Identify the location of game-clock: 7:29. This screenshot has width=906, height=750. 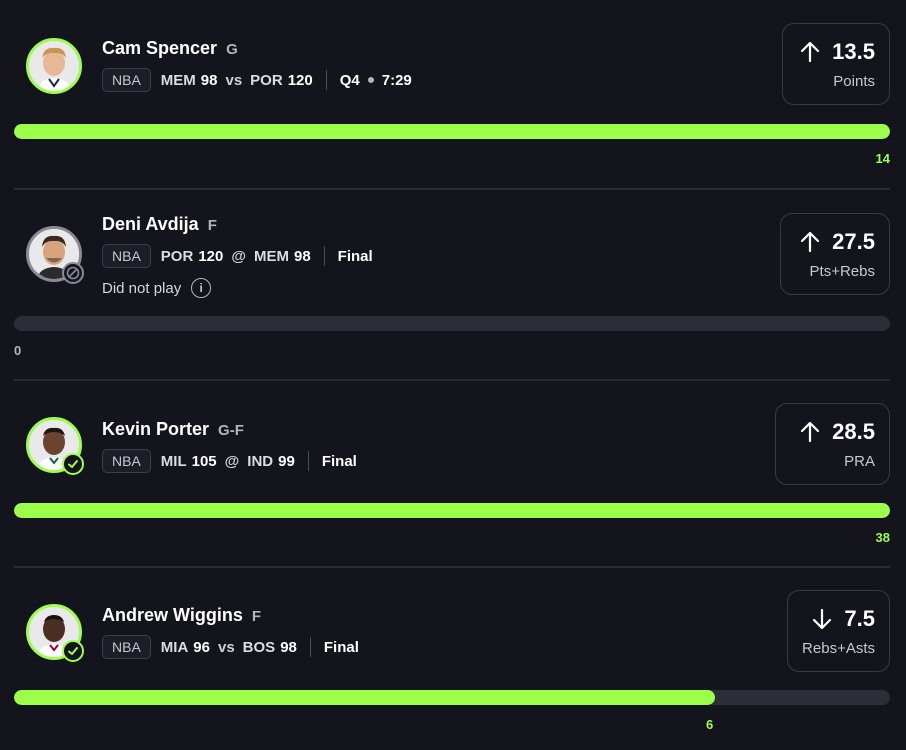
(396, 80).